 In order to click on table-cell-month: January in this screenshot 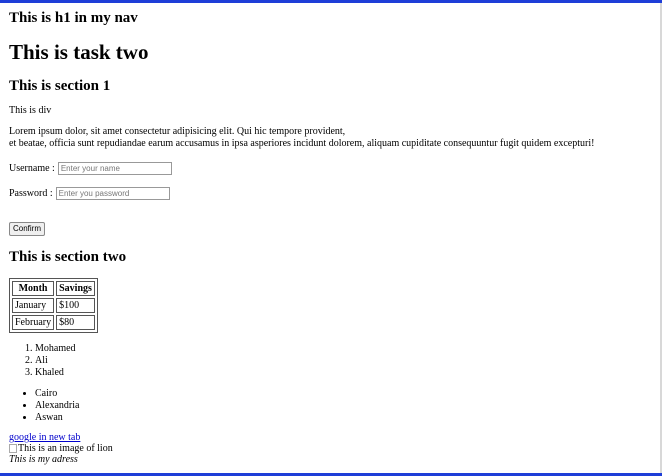, I will do `click(33, 305)`.